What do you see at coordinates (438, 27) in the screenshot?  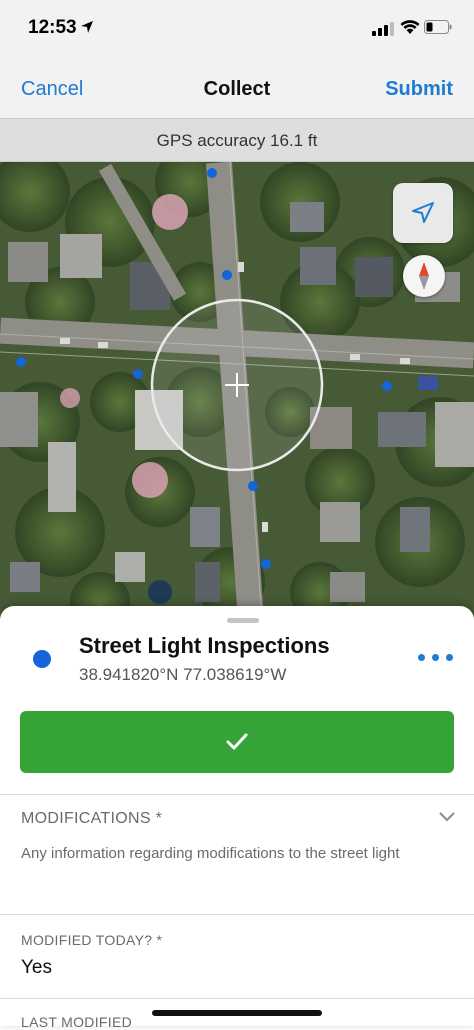 I see `battery-icon` at bounding box center [438, 27].